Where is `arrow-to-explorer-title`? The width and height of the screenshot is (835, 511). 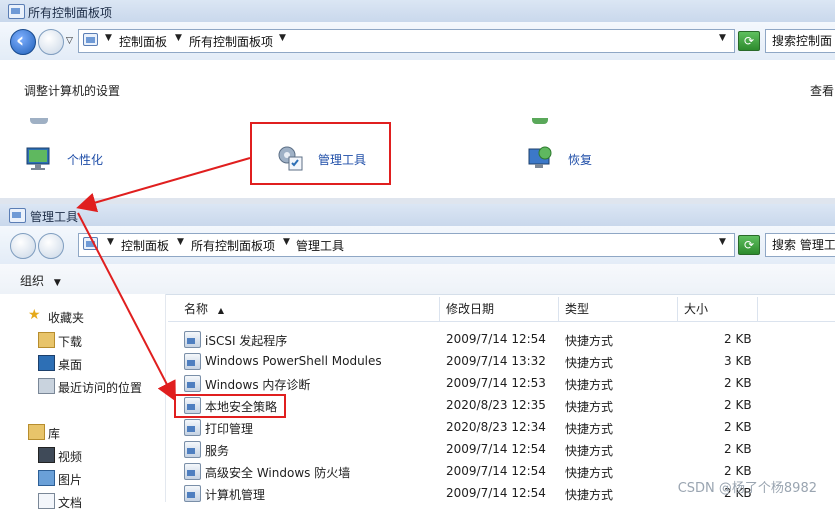
arrow-to-explorer-title is located at coordinates (163, 185).